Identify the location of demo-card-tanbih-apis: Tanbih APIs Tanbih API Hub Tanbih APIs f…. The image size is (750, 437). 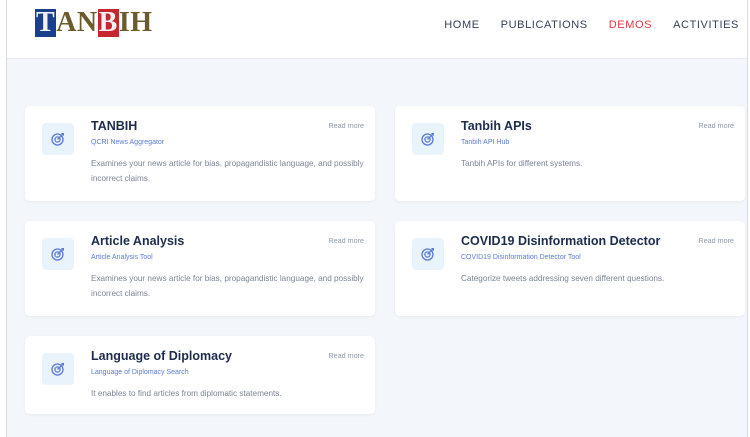
(570, 153).